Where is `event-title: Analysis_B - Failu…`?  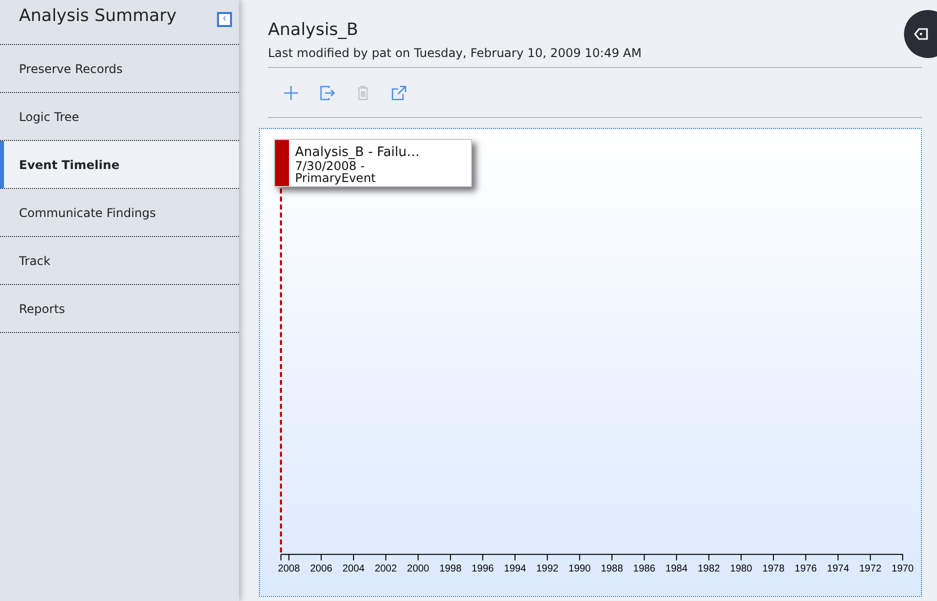 event-title: Analysis_B - Failu… is located at coordinates (357, 152).